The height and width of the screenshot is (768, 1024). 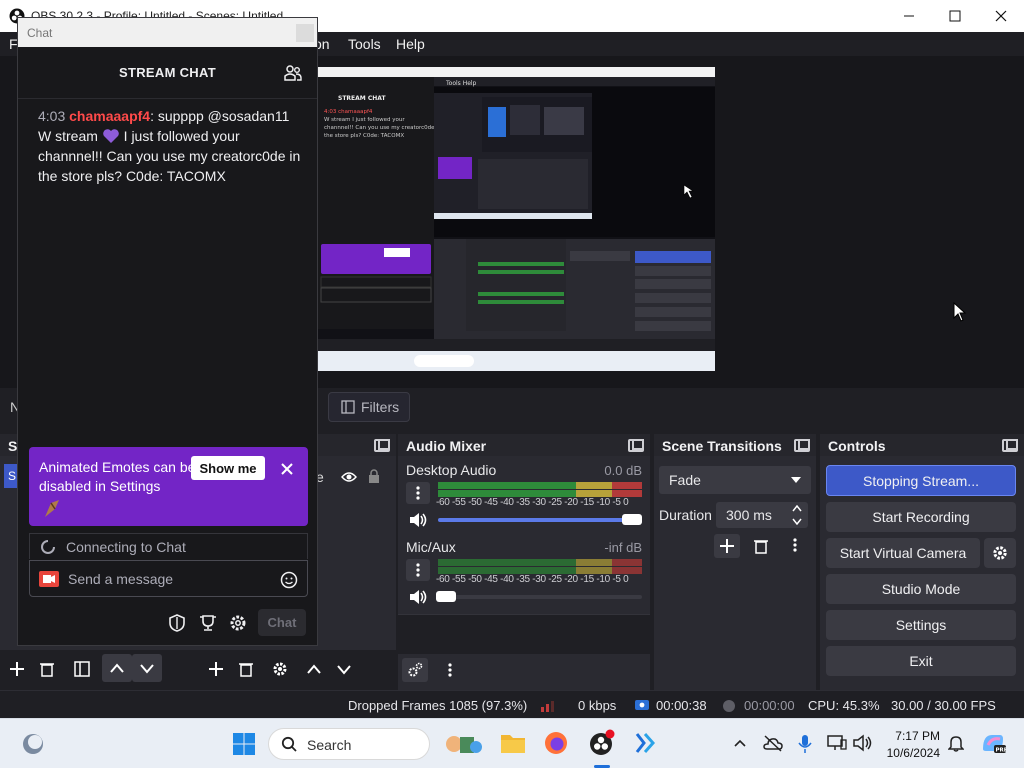 What do you see at coordinates (762, 515) in the screenshot?
I see `duration-spinbox: 300 ms` at bounding box center [762, 515].